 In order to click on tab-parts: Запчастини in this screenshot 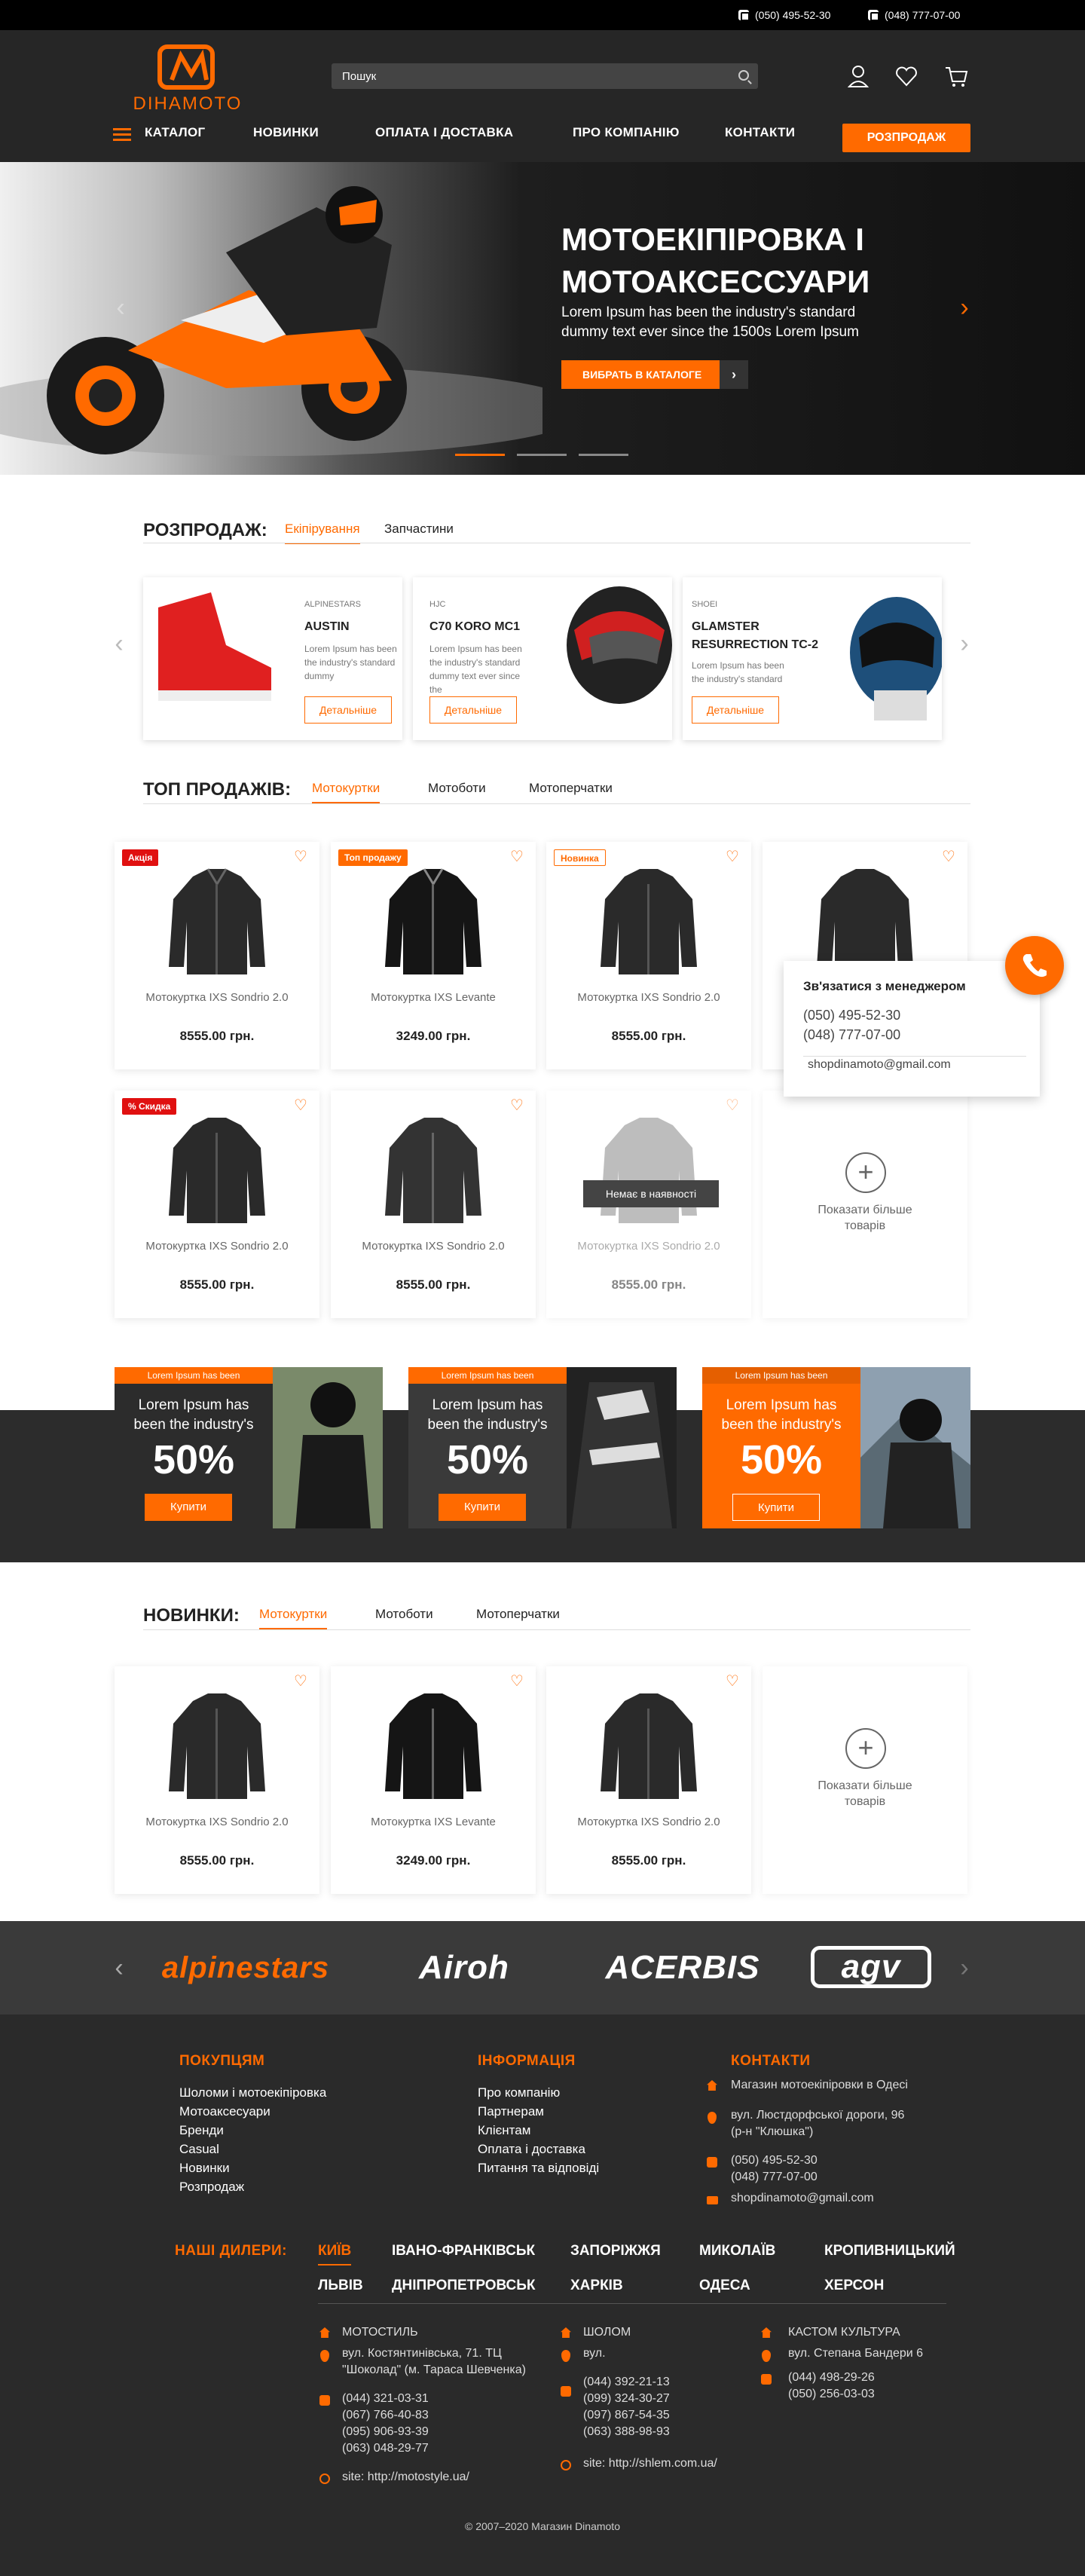, I will do `click(419, 529)`.